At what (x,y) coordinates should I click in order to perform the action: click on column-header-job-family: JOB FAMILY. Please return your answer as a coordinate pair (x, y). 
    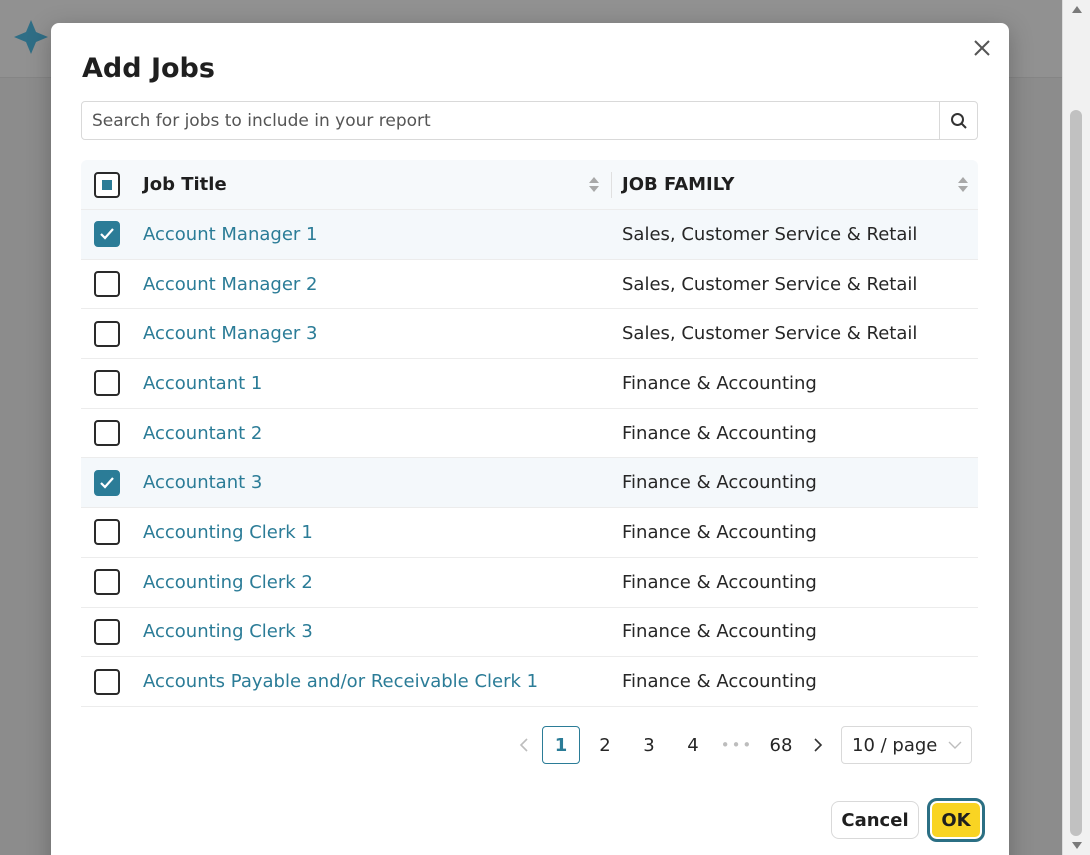
    Looking at the image, I should click on (794, 184).